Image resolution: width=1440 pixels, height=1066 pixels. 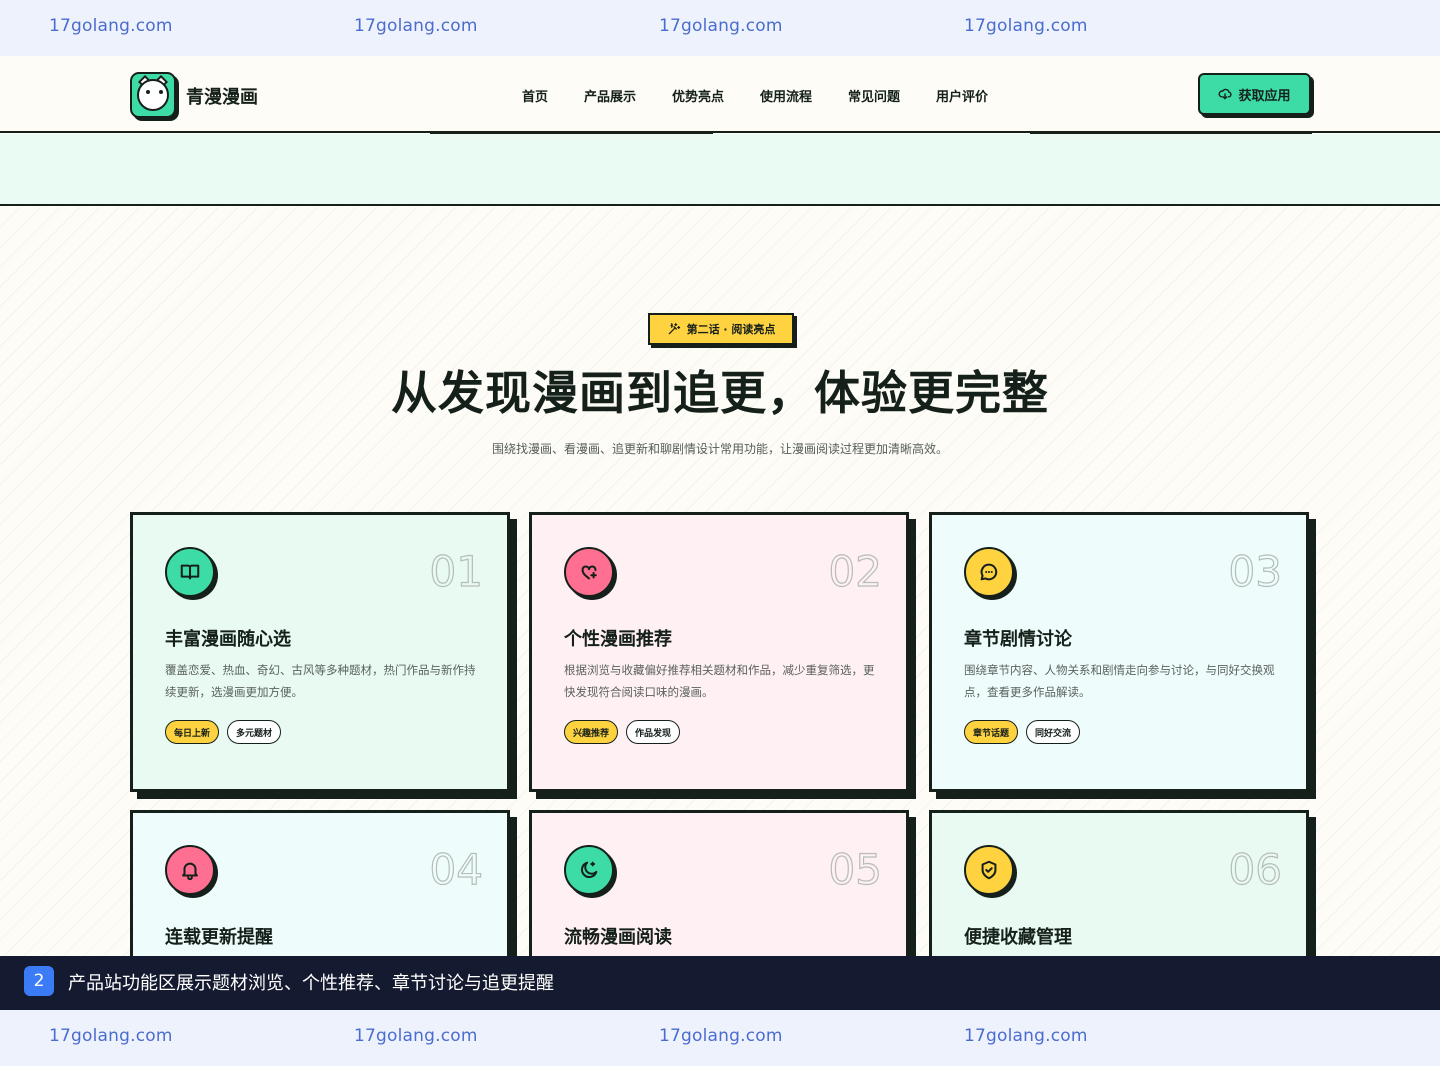 I want to click on card-number: 02, so click(x=855, y=571).